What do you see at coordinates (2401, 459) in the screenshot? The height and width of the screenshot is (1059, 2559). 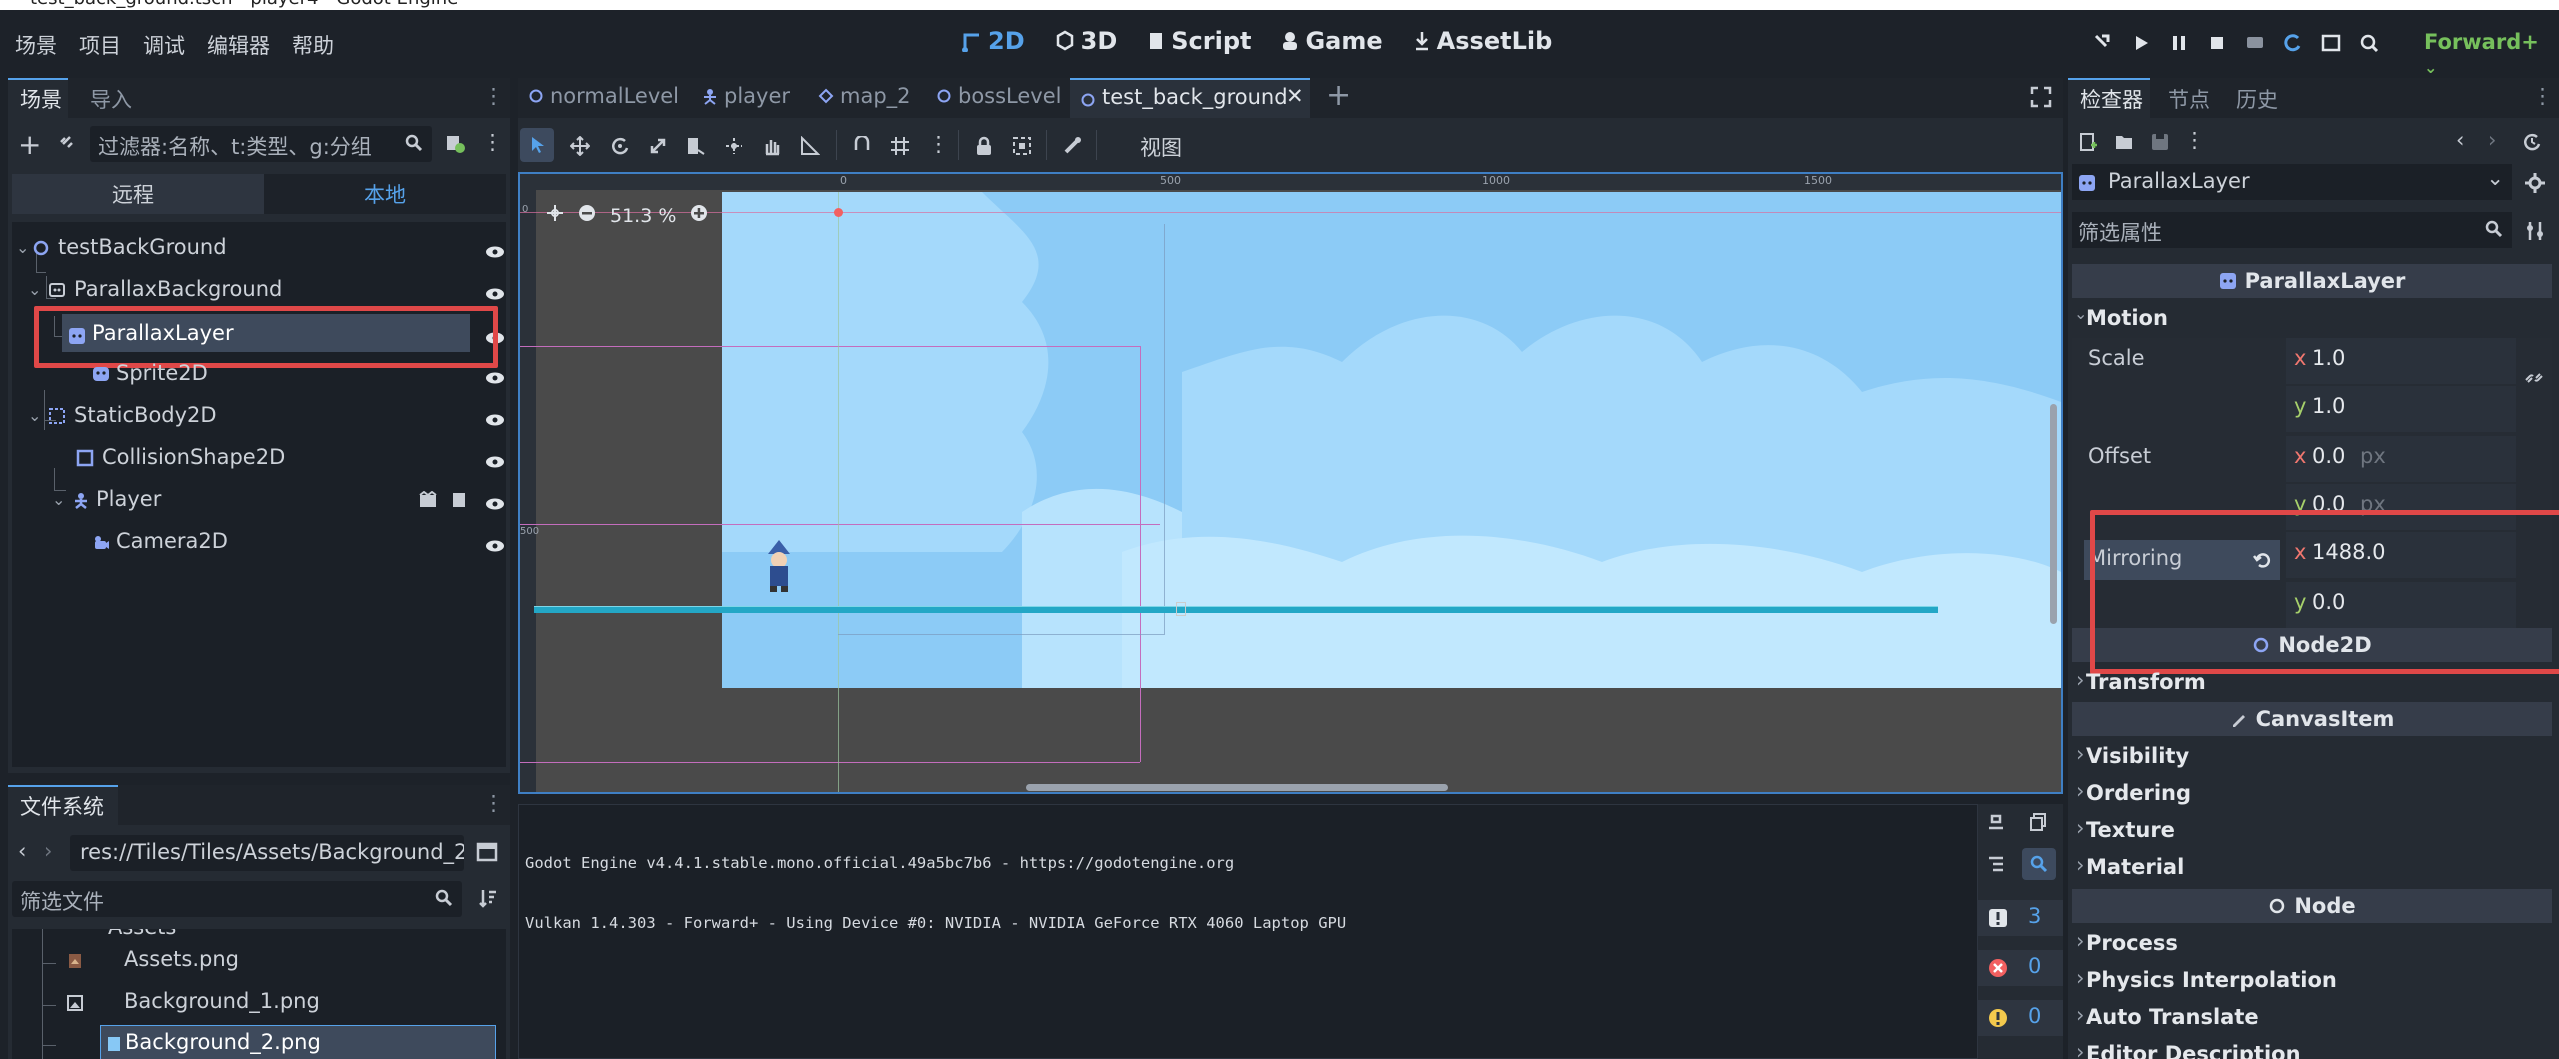 I see `offset-x-field: x 0.0 px` at bounding box center [2401, 459].